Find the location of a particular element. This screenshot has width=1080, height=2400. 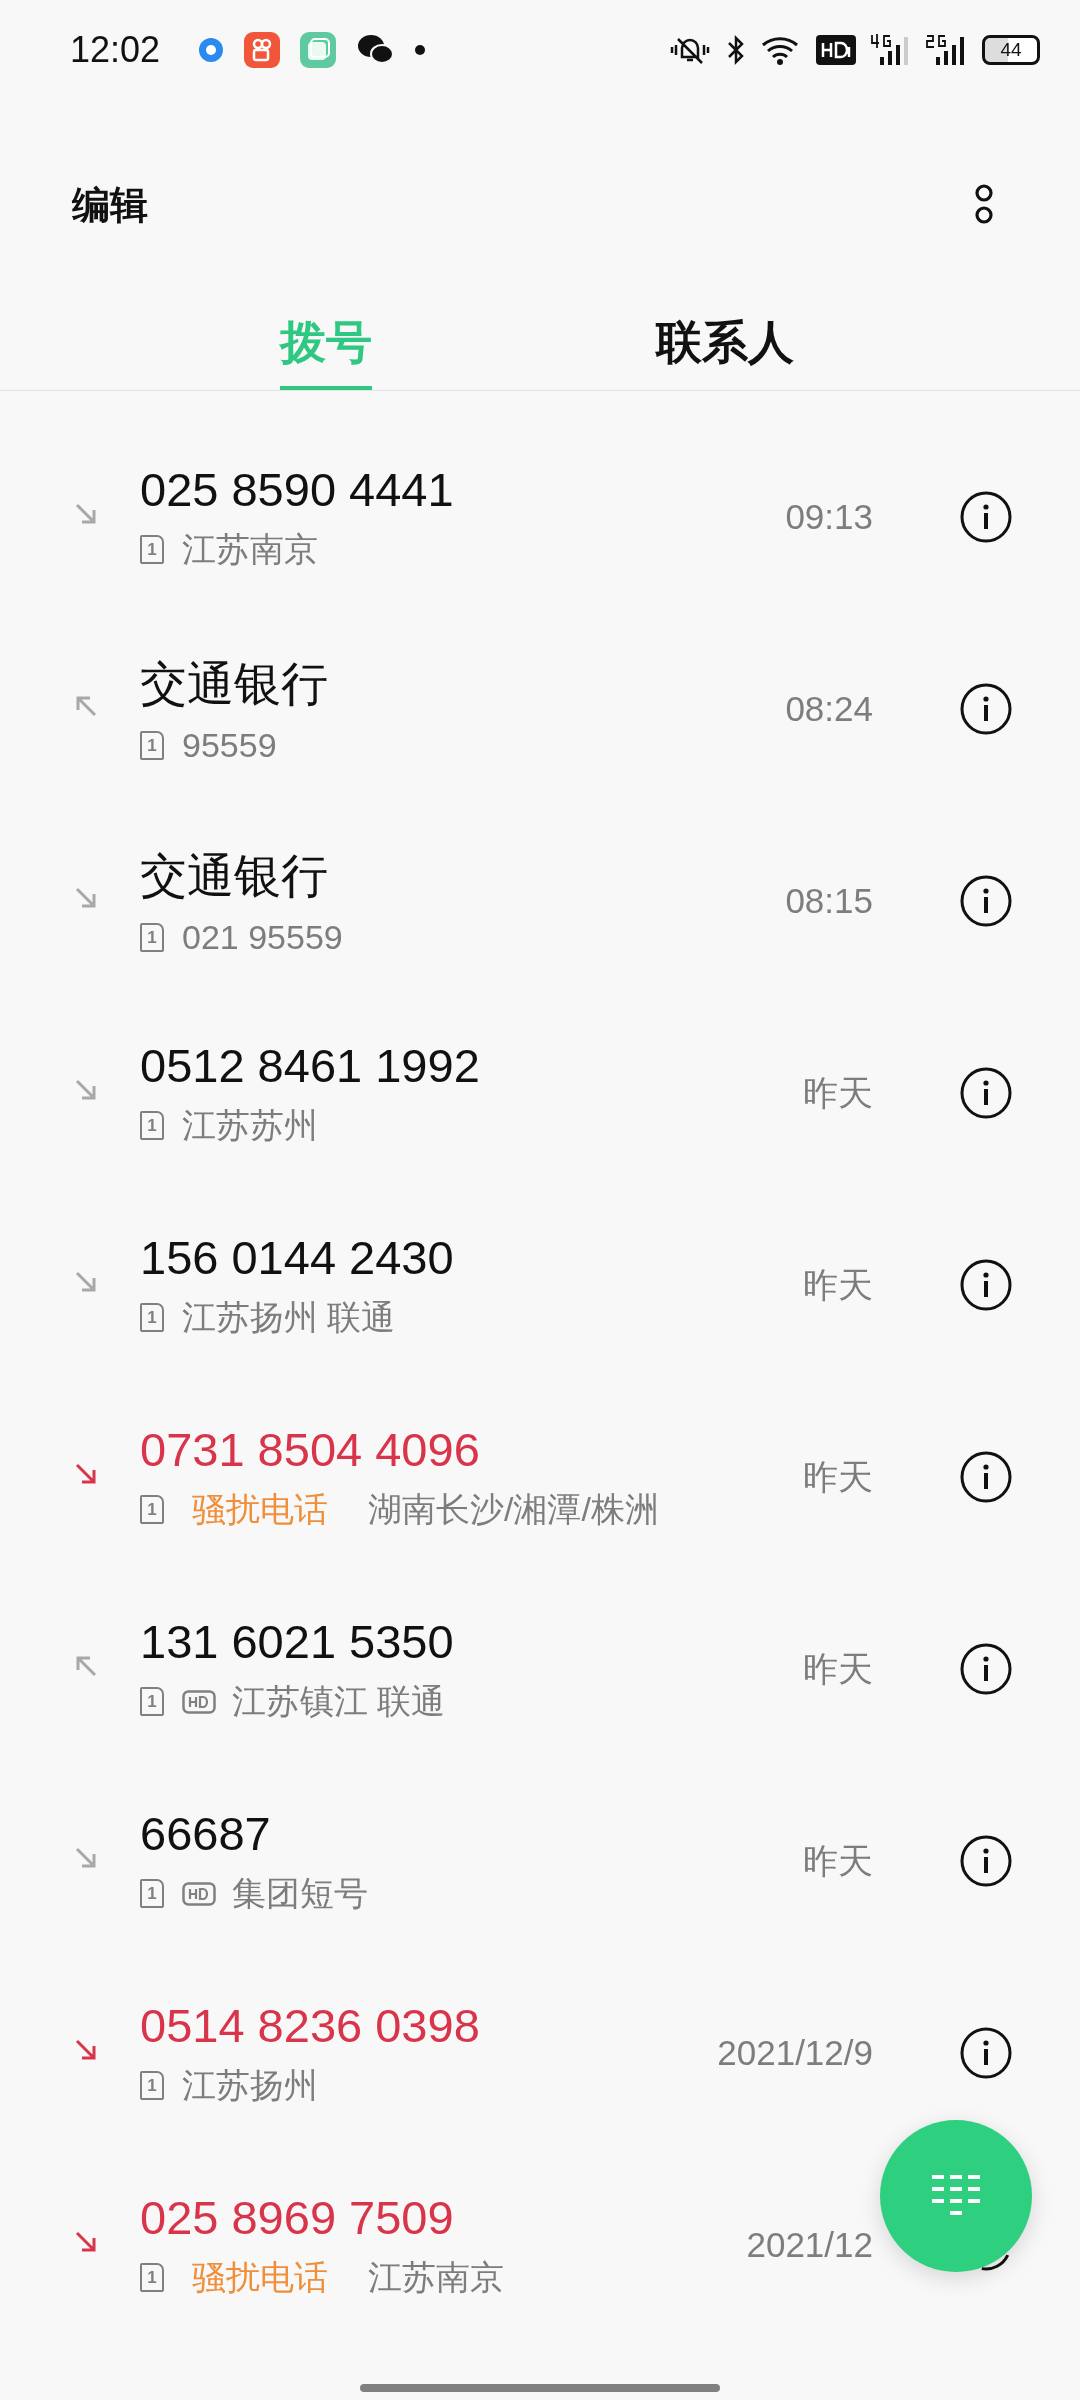

caller-number: 025 8590 4441 is located at coordinates (297, 489).